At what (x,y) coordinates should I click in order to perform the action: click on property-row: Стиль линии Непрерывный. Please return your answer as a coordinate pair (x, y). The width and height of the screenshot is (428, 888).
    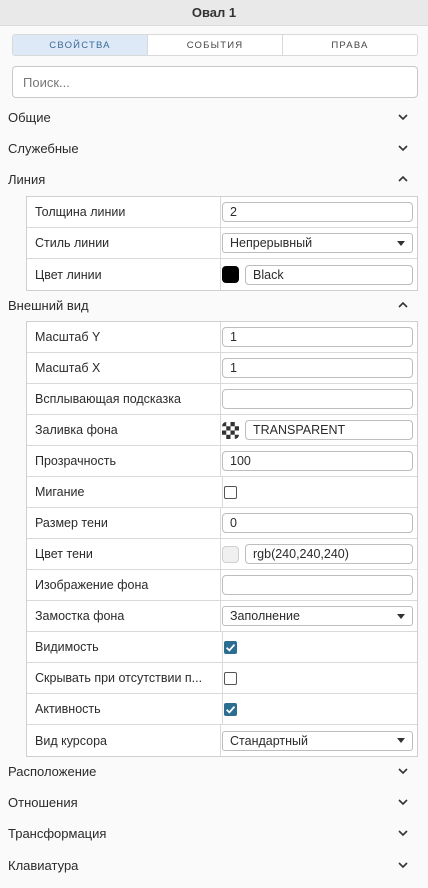
    Looking at the image, I should click on (222, 243).